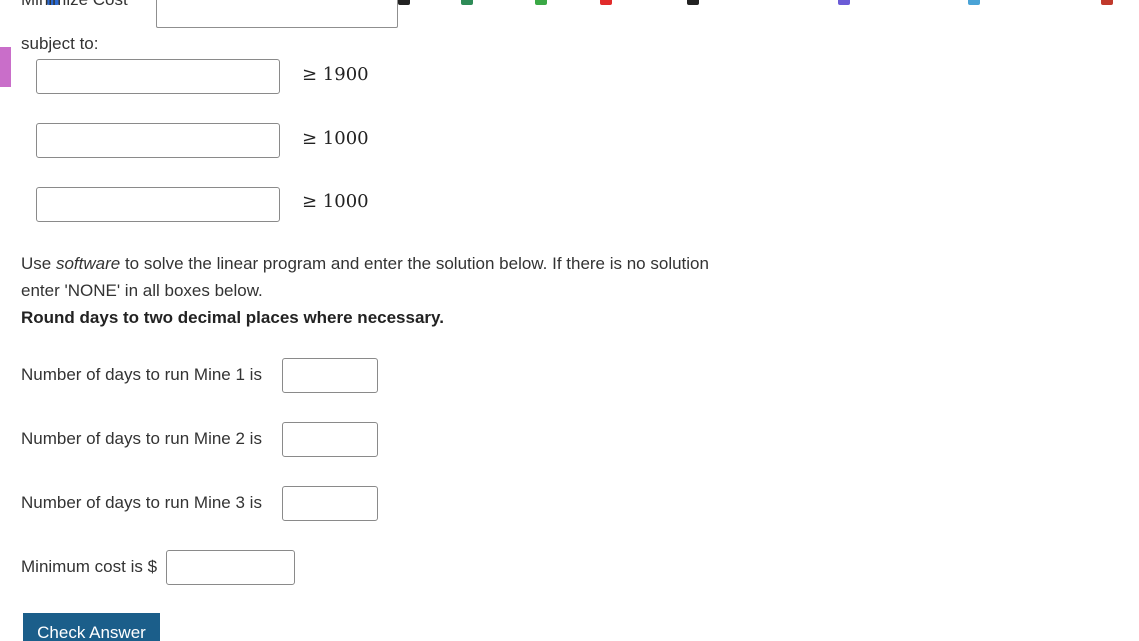 This screenshot has width=1139, height=641. What do you see at coordinates (335, 201) in the screenshot?
I see `constraint-3-rhs: ≥ 1000` at bounding box center [335, 201].